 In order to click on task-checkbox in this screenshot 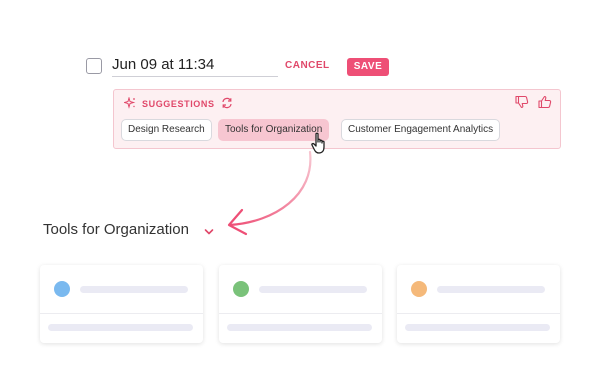, I will do `click(94, 66)`.